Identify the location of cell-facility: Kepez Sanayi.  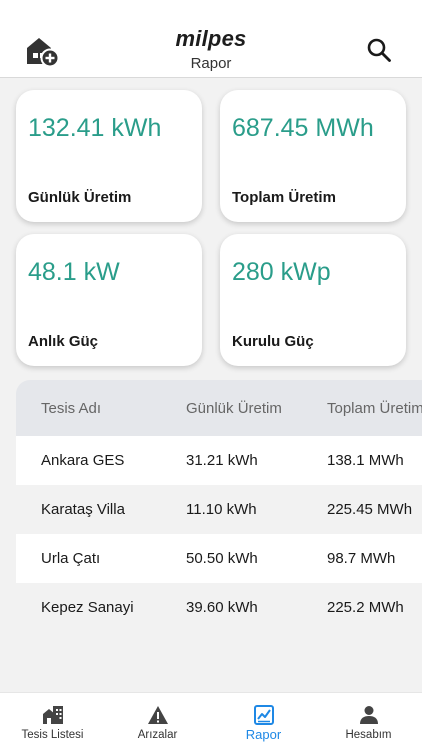
(87, 607).